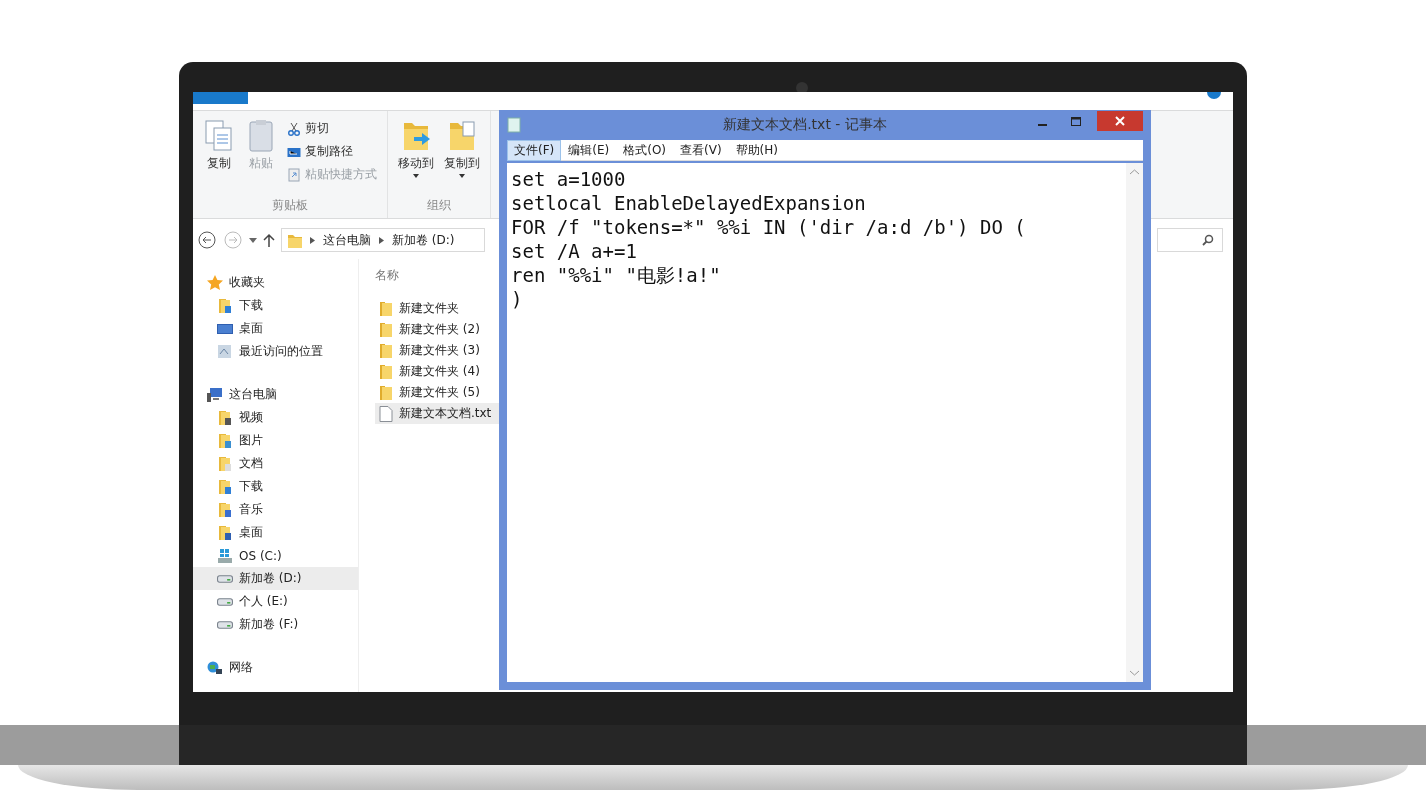 This screenshot has height=790, width=1426. Describe the element at coordinates (207, 240) in the screenshot. I see `back-icon` at that location.